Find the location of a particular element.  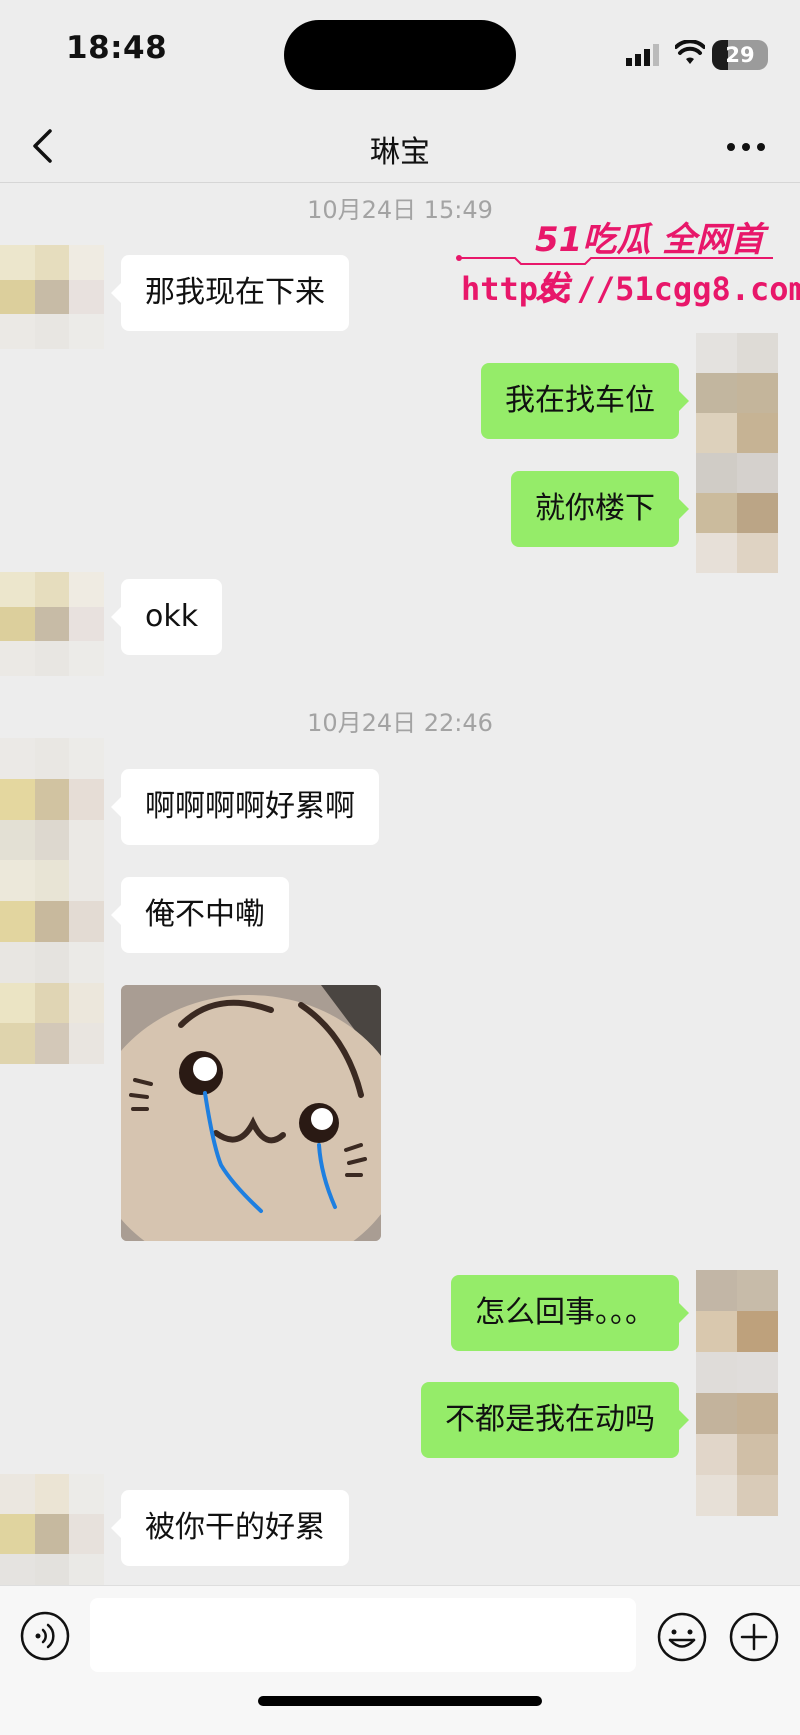

emoji-icon is located at coordinates (682, 1637).